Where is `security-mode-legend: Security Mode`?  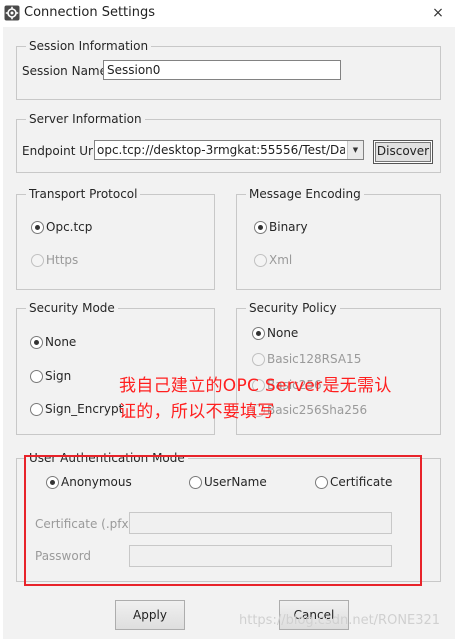
security-mode-legend: Security Mode is located at coordinates (72, 308).